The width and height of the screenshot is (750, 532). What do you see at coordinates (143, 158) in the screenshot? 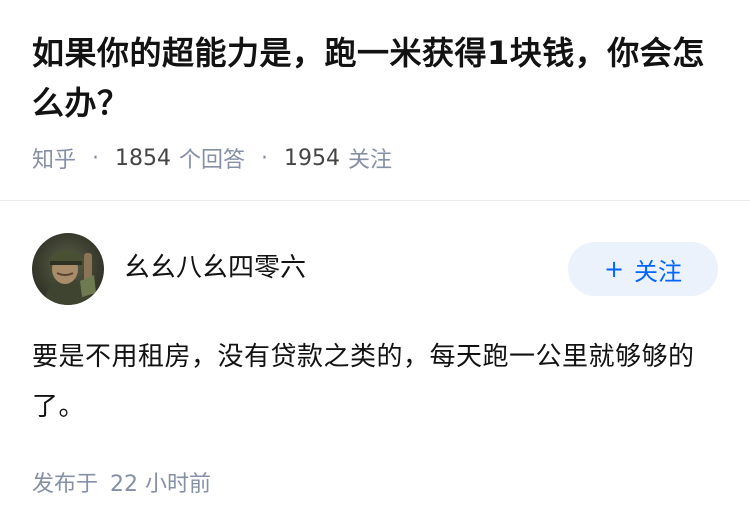
I see `answer-count: 1854` at bounding box center [143, 158].